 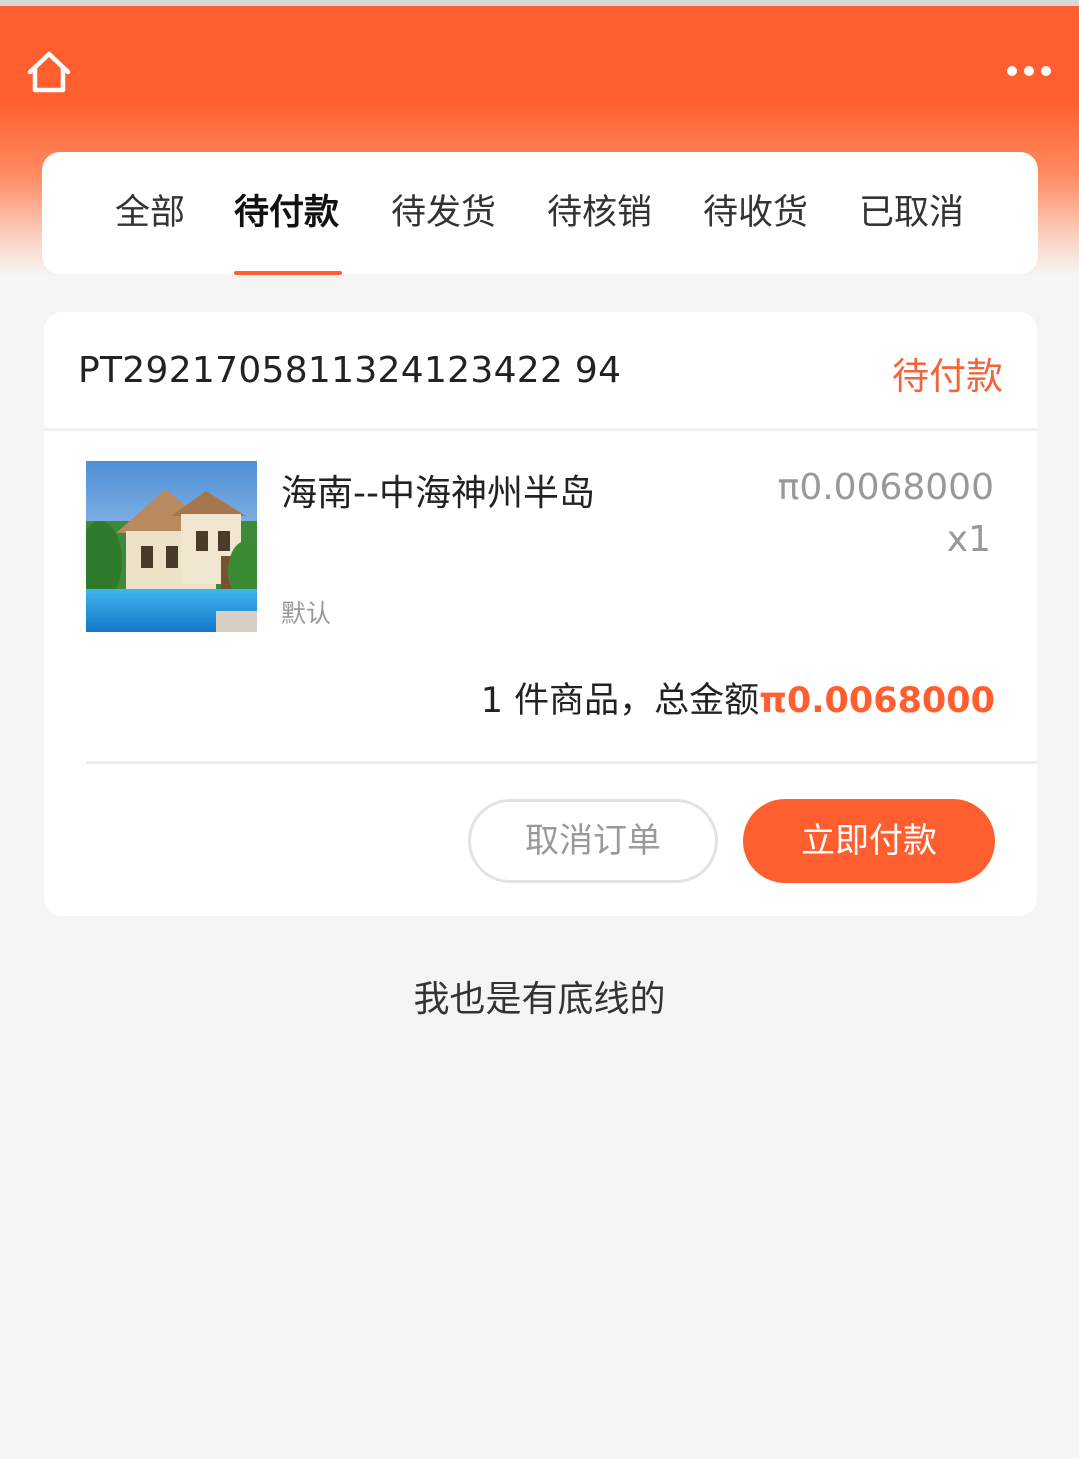 I want to click on home-button, so click(x=49, y=73).